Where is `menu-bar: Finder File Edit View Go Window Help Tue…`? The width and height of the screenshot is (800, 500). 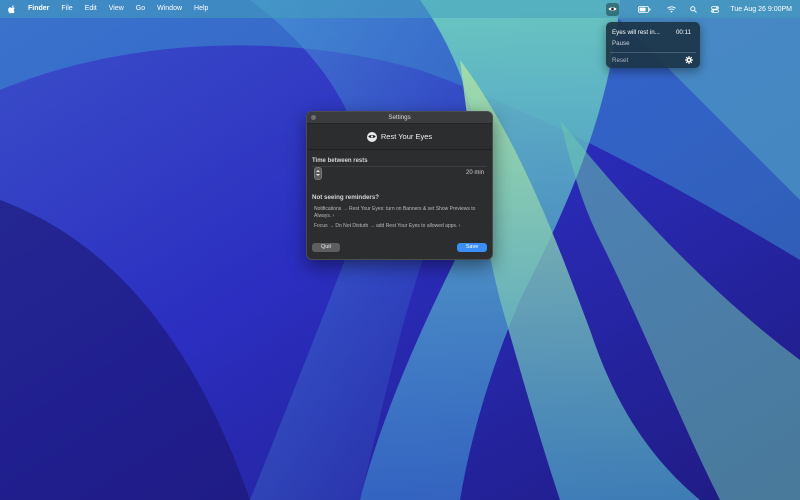 menu-bar: Finder File Edit View Go Window Help Tue… is located at coordinates (400, 9).